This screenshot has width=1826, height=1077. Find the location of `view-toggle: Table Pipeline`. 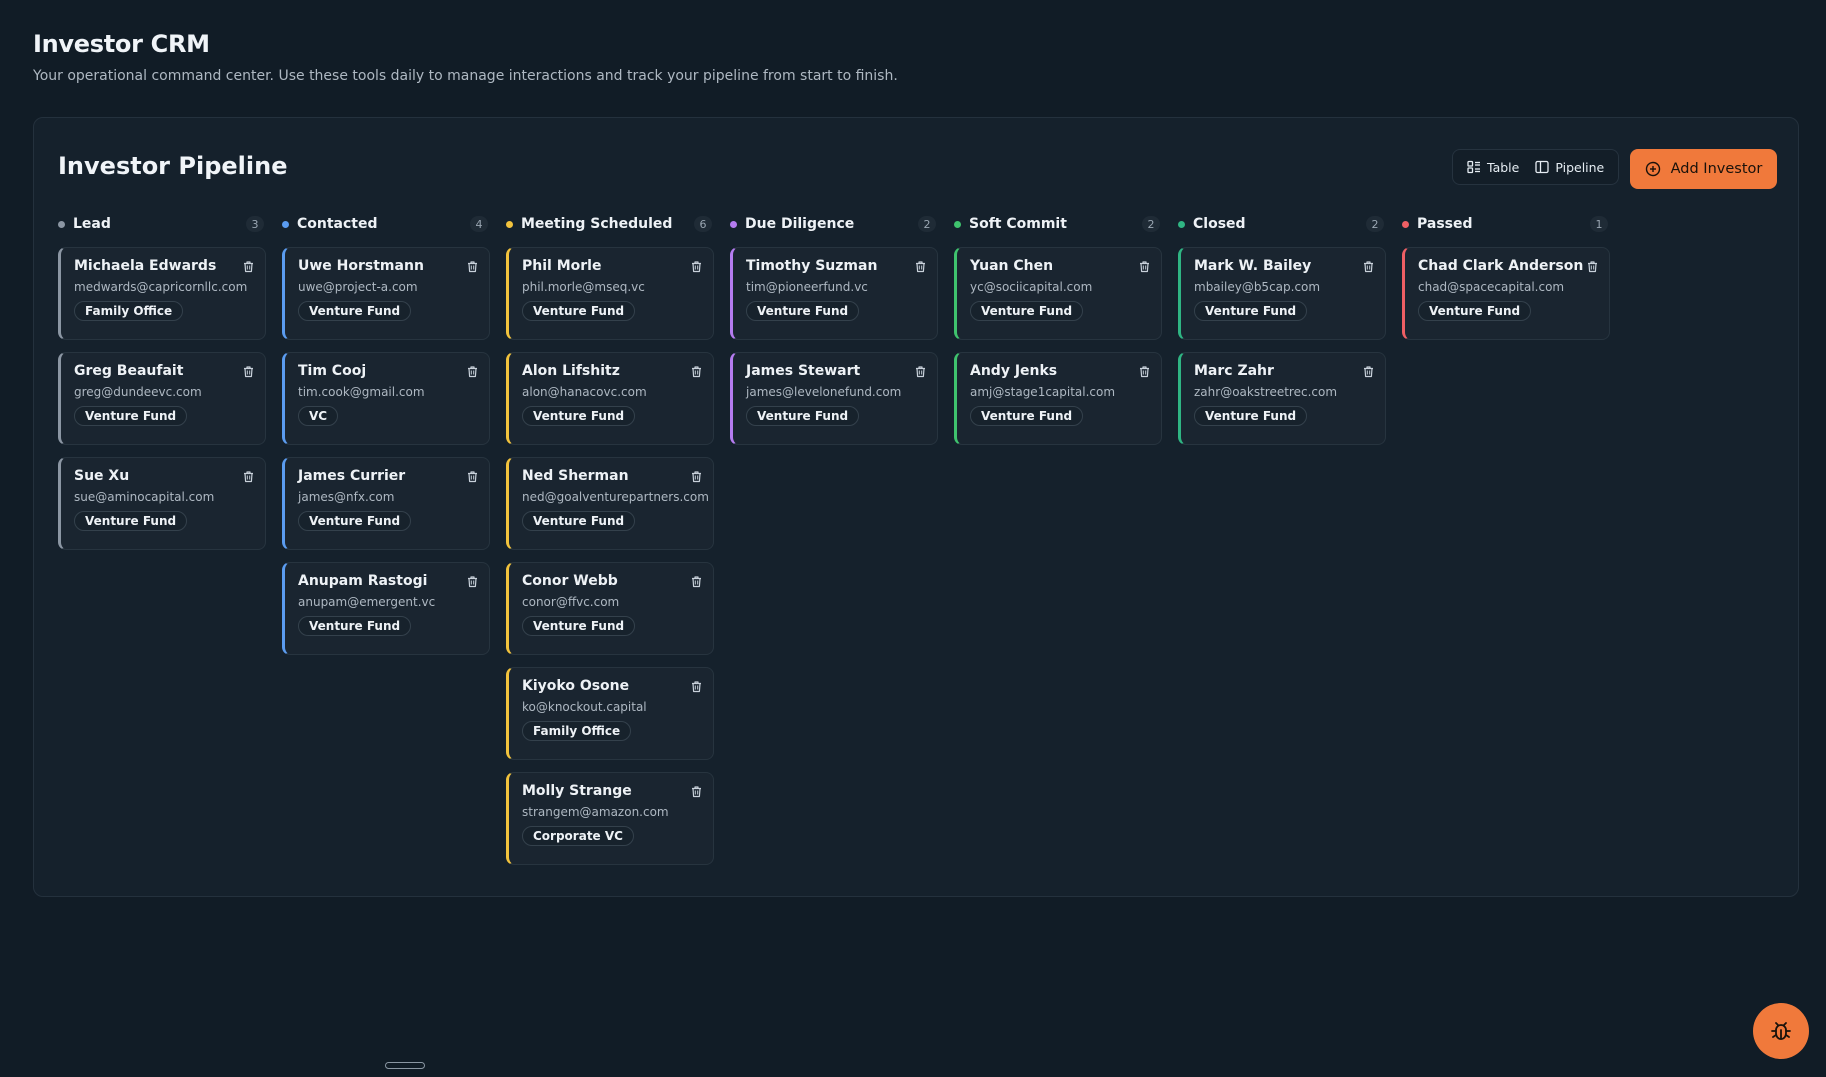

view-toggle: Table Pipeline is located at coordinates (1536, 167).